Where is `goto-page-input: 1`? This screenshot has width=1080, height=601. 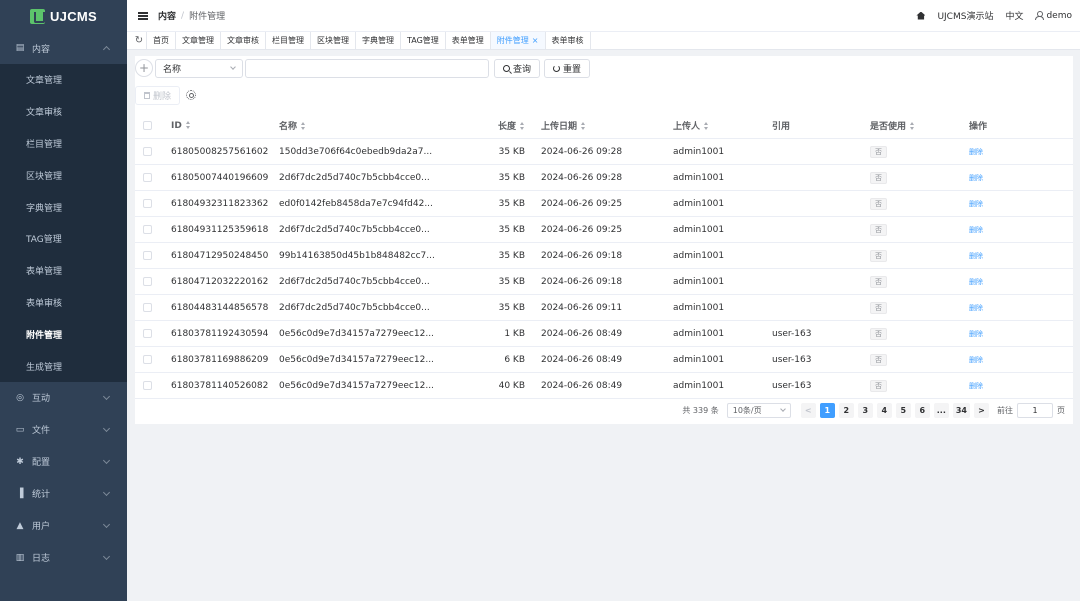 goto-page-input: 1 is located at coordinates (1035, 410).